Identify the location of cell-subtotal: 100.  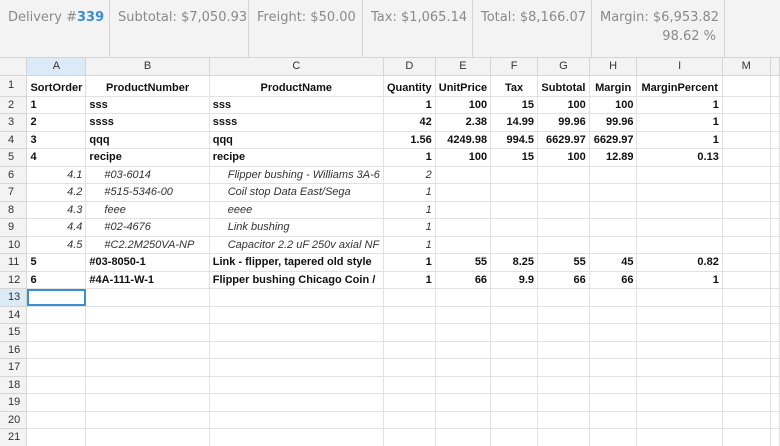
(563, 105).